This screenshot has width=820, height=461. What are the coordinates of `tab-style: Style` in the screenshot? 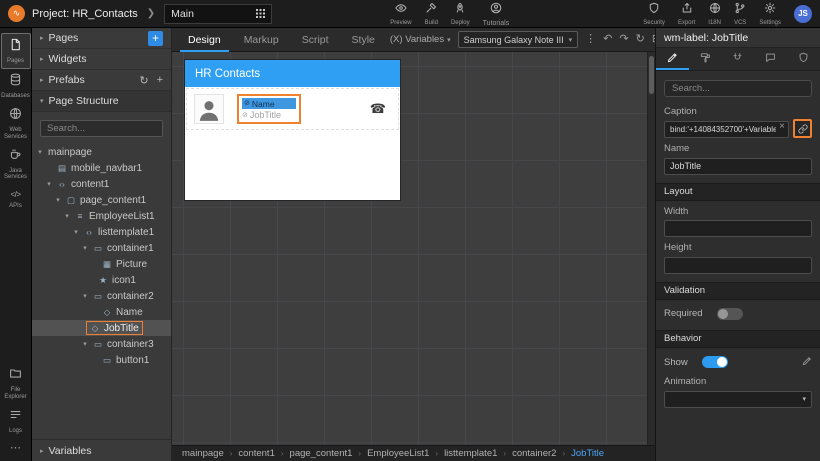 It's located at (363, 40).